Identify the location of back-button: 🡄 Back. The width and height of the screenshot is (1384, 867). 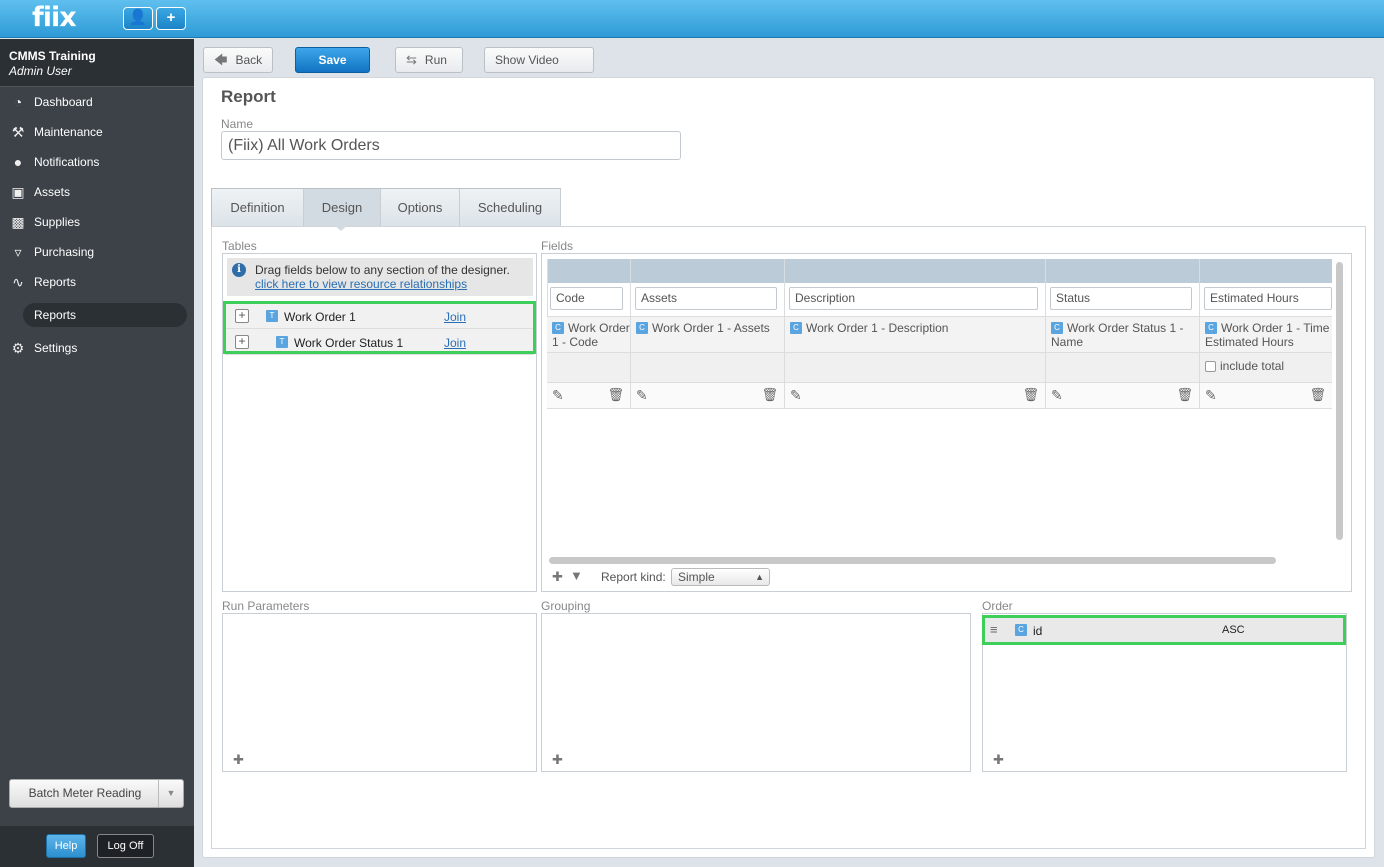
(238, 60).